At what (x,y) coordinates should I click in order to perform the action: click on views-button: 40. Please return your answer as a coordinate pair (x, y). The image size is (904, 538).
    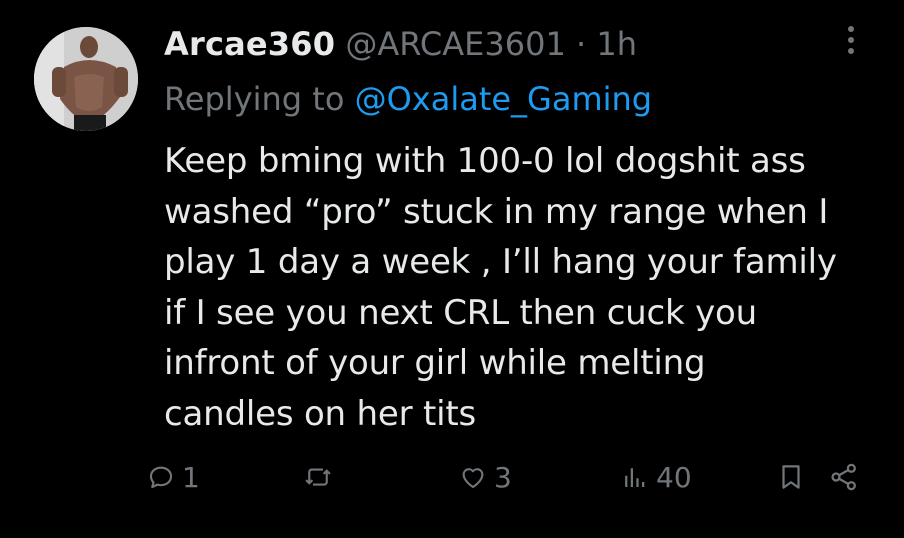
    Looking at the image, I should click on (656, 477).